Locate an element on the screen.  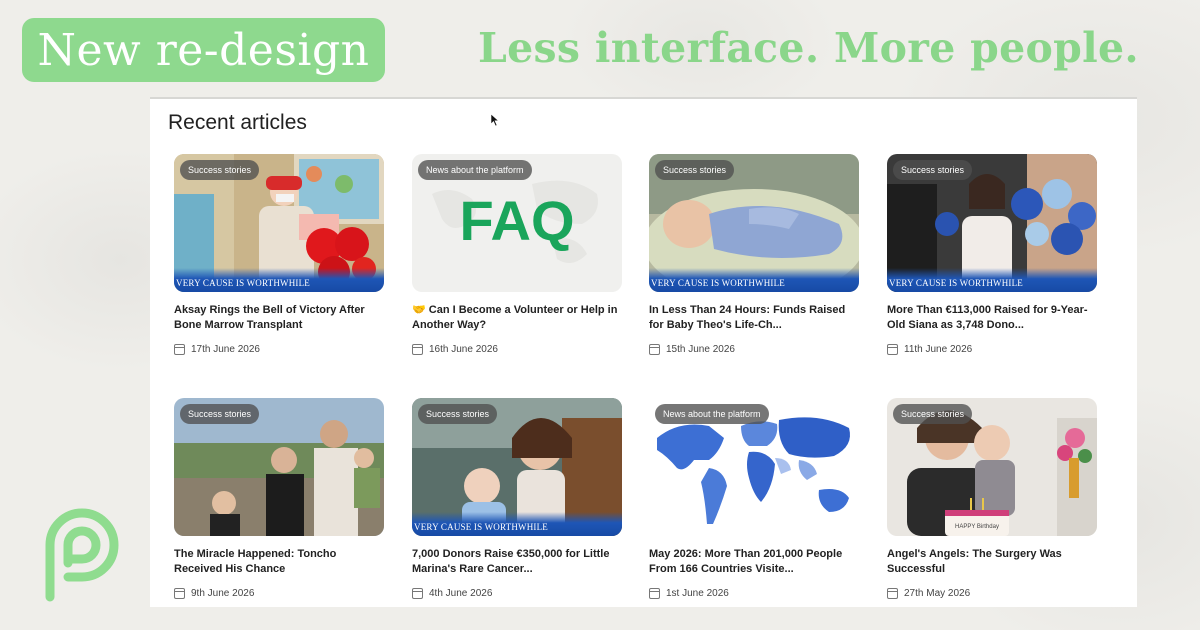
mouse-cursor-icon is located at coordinates (495, 120).